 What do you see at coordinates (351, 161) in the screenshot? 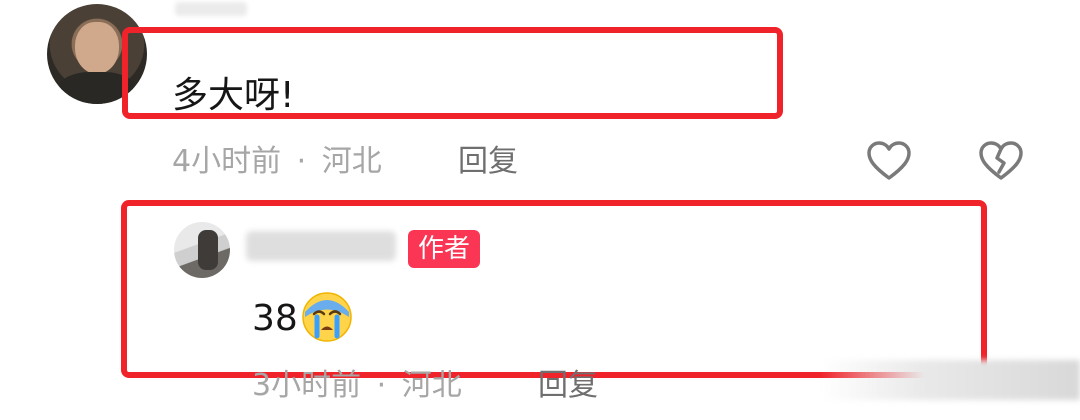
I see `comment-location: 河北` at bounding box center [351, 161].